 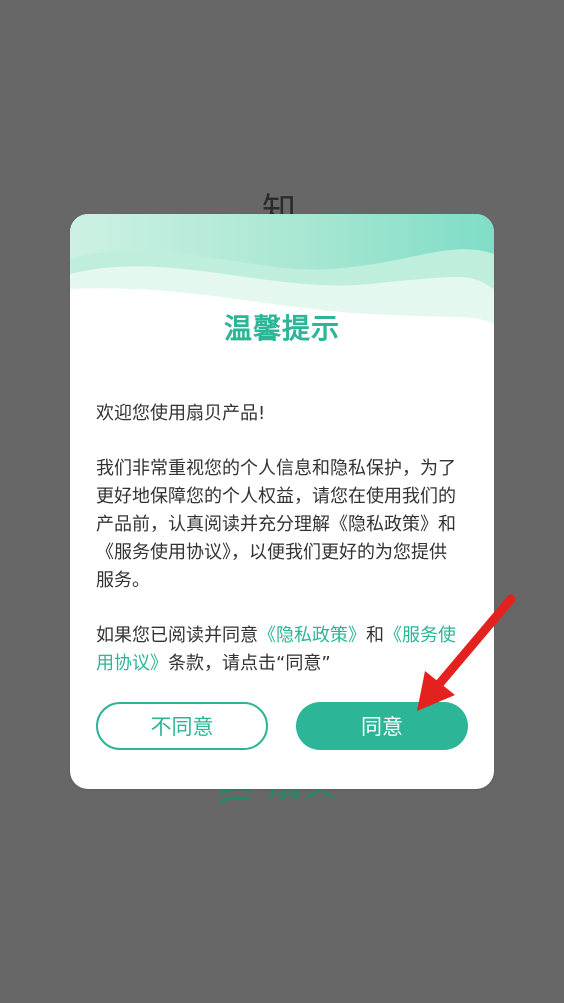 What do you see at coordinates (182, 726) in the screenshot?
I see `disagree-button: 不同意` at bounding box center [182, 726].